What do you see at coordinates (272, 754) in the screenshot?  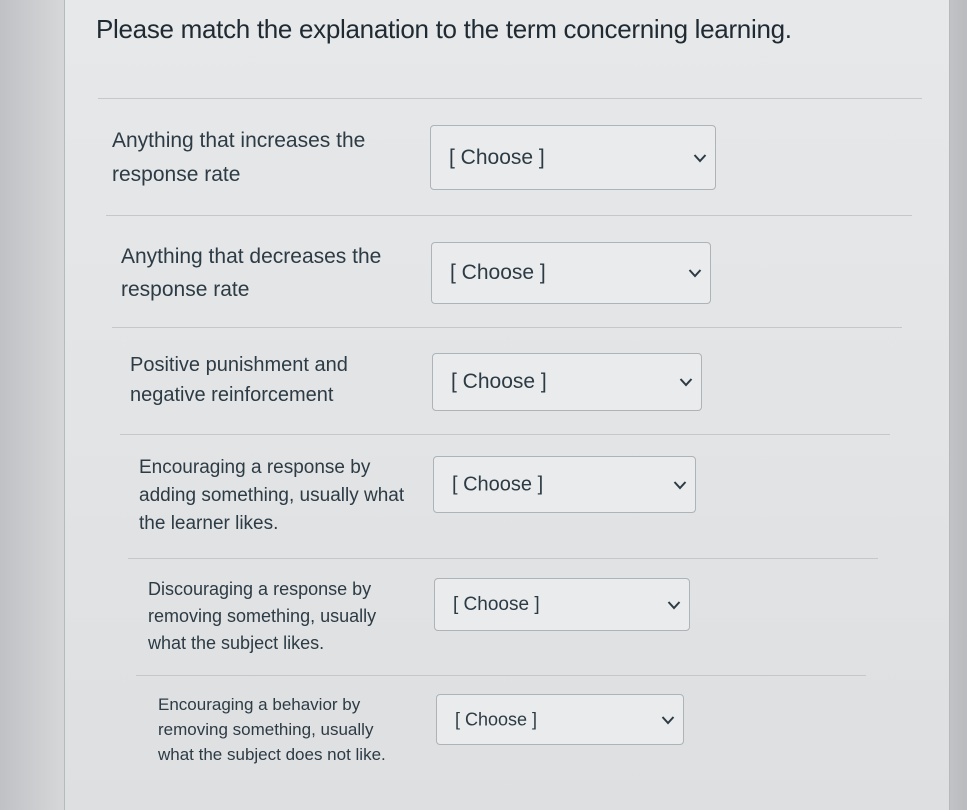 I see `prompt-line: what the subject does not like.` at bounding box center [272, 754].